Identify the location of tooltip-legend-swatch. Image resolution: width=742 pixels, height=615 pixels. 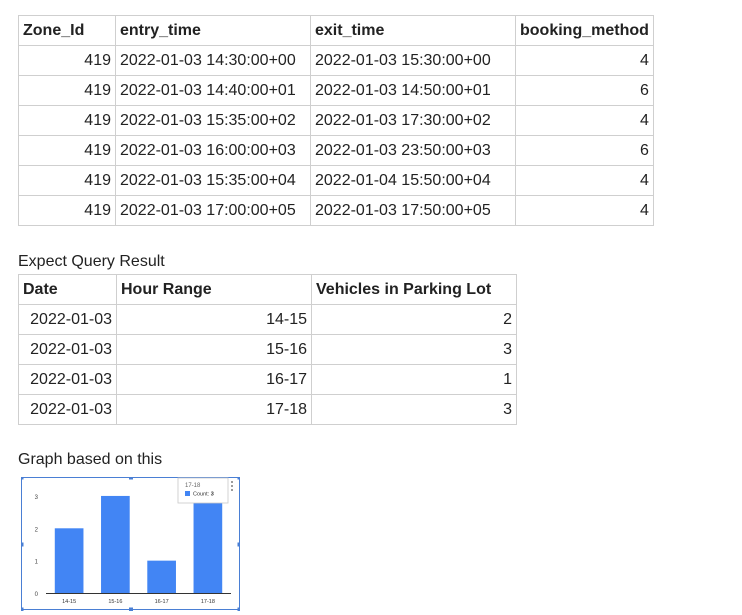
(187, 493).